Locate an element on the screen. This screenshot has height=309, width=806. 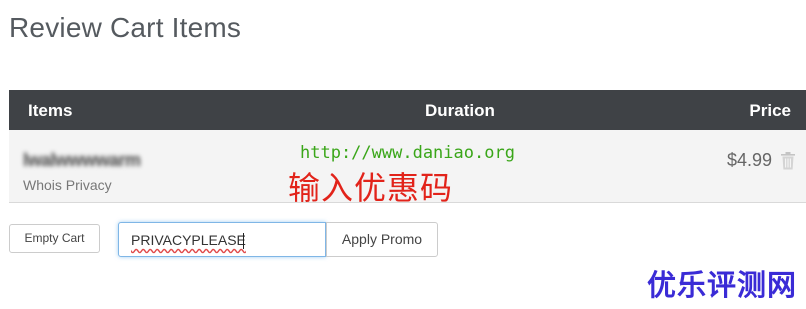
item-price: $4.99 is located at coordinates (749, 160).